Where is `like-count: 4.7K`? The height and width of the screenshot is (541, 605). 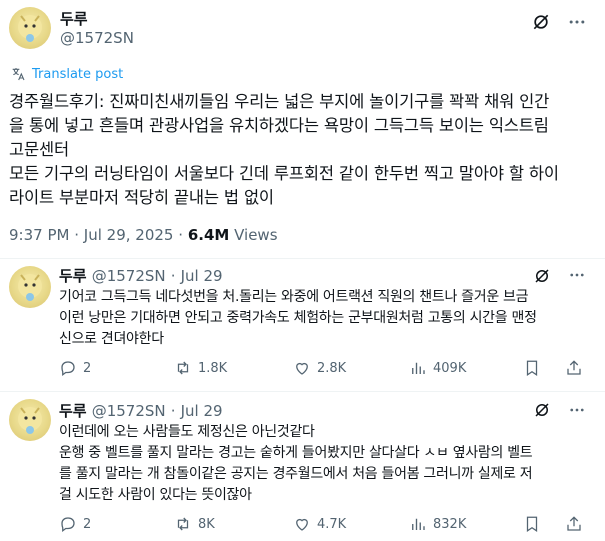
like-count: 4.7K is located at coordinates (332, 524).